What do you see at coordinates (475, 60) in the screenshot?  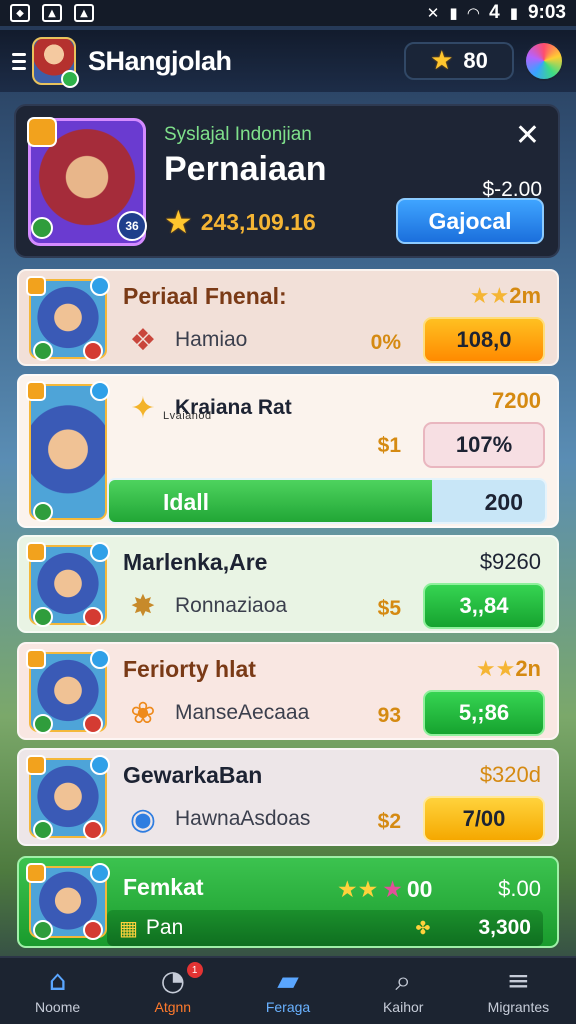 I see `coin-count: 80` at bounding box center [475, 60].